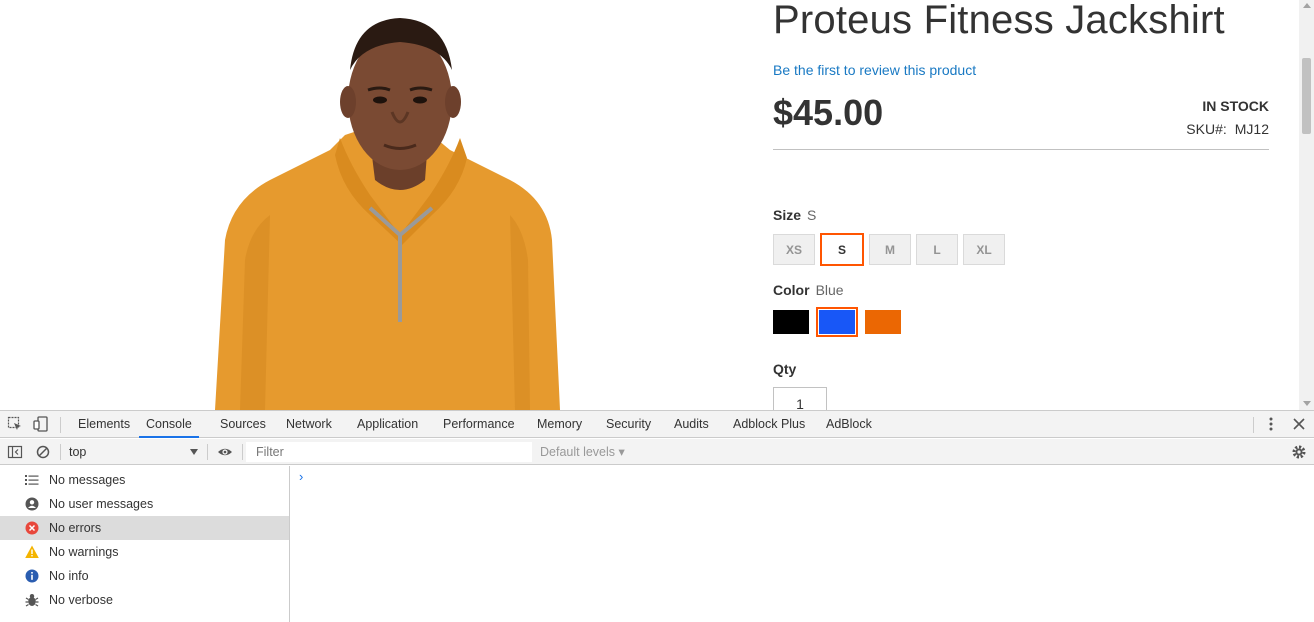  What do you see at coordinates (1299, 424) in the screenshot?
I see `close-icon` at bounding box center [1299, 424].